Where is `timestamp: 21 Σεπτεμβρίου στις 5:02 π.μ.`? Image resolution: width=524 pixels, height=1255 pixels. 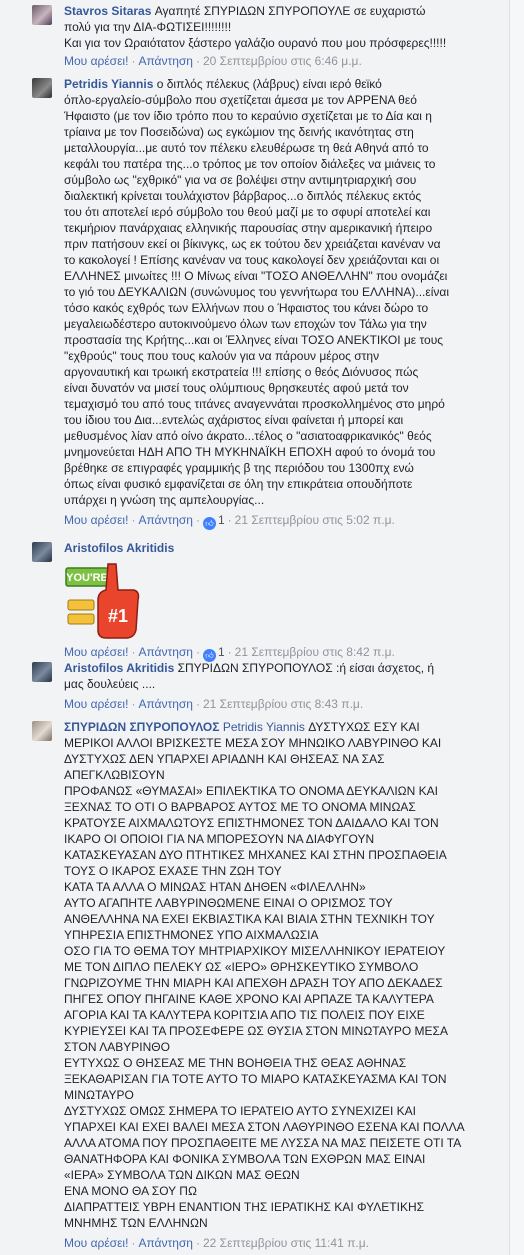
timestamp: 21 Σεπτεμβρίου στις 5:02 π.μ. is located at coordinates (315, 520).